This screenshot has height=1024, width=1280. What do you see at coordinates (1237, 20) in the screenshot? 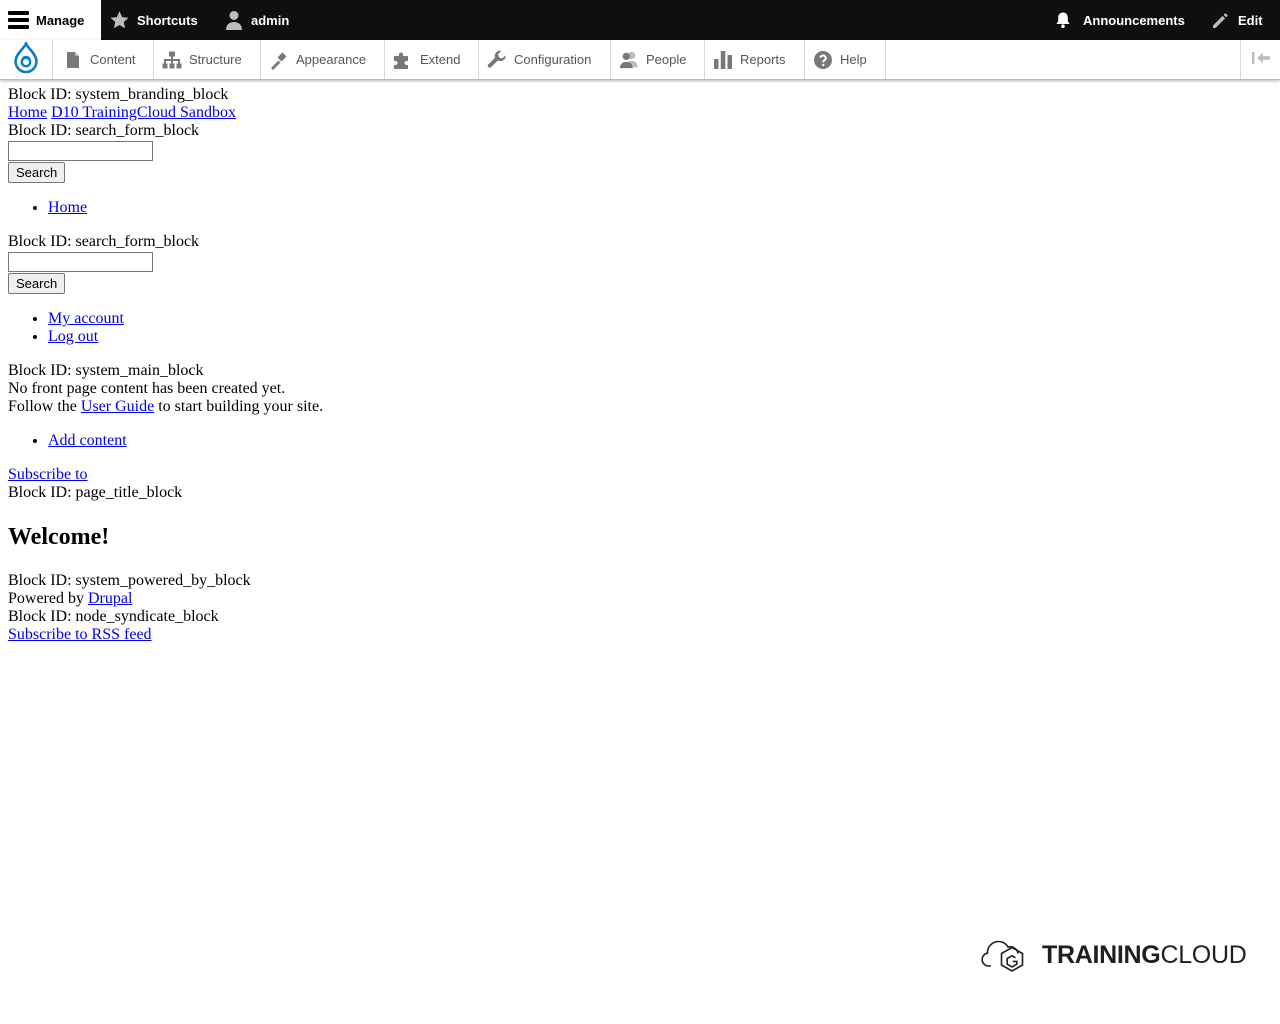
I see `toolbar-edit-tab: Edit` at bounding box center [1237, 20].